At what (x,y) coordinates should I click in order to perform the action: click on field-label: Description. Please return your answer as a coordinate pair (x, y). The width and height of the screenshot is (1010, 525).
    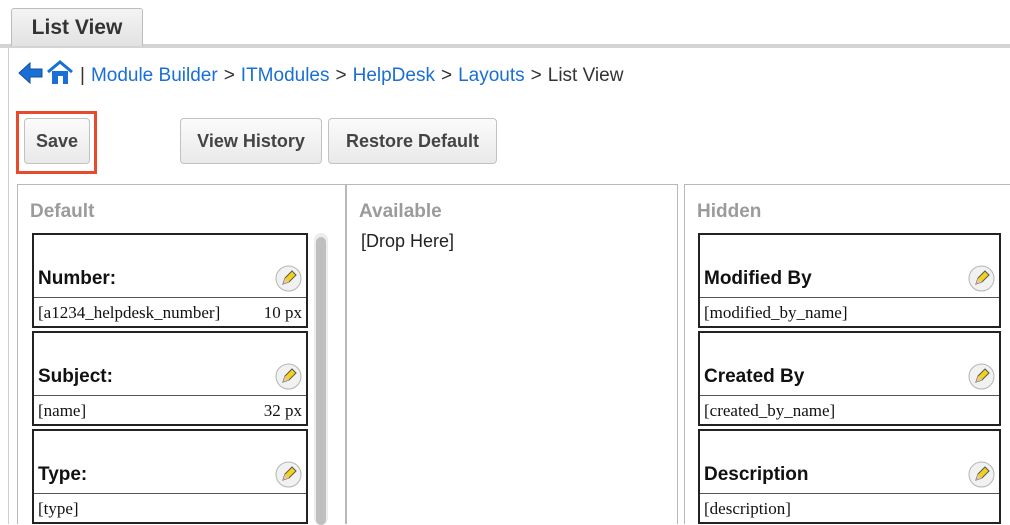
    Looking at the image, I should click on (756, 474).